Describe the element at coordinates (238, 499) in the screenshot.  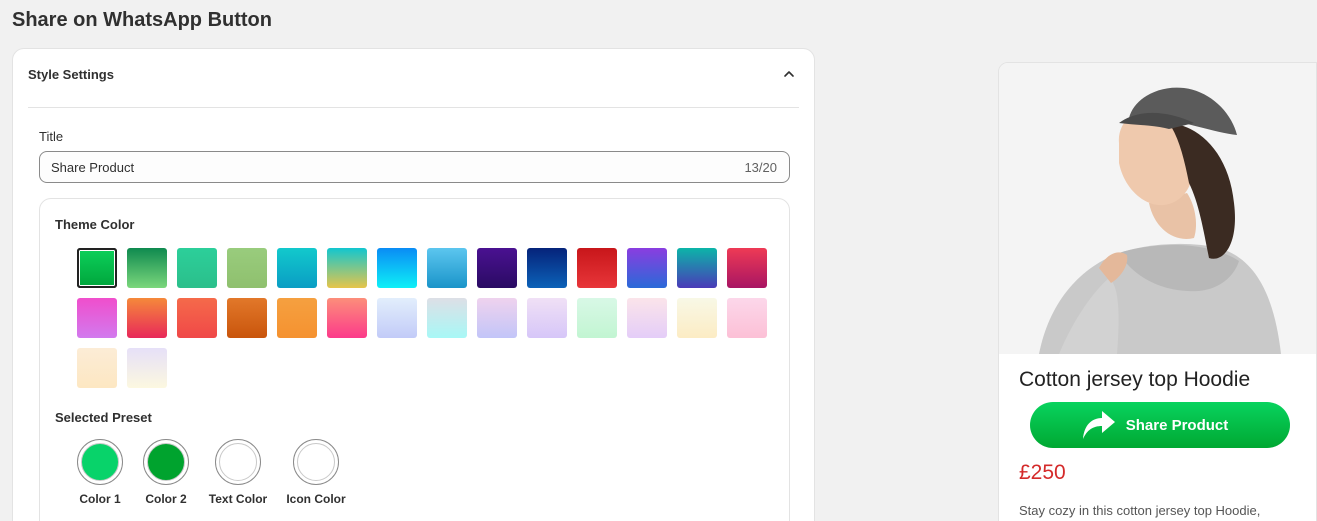
I see `preset-color-label: Text Color` at that location.